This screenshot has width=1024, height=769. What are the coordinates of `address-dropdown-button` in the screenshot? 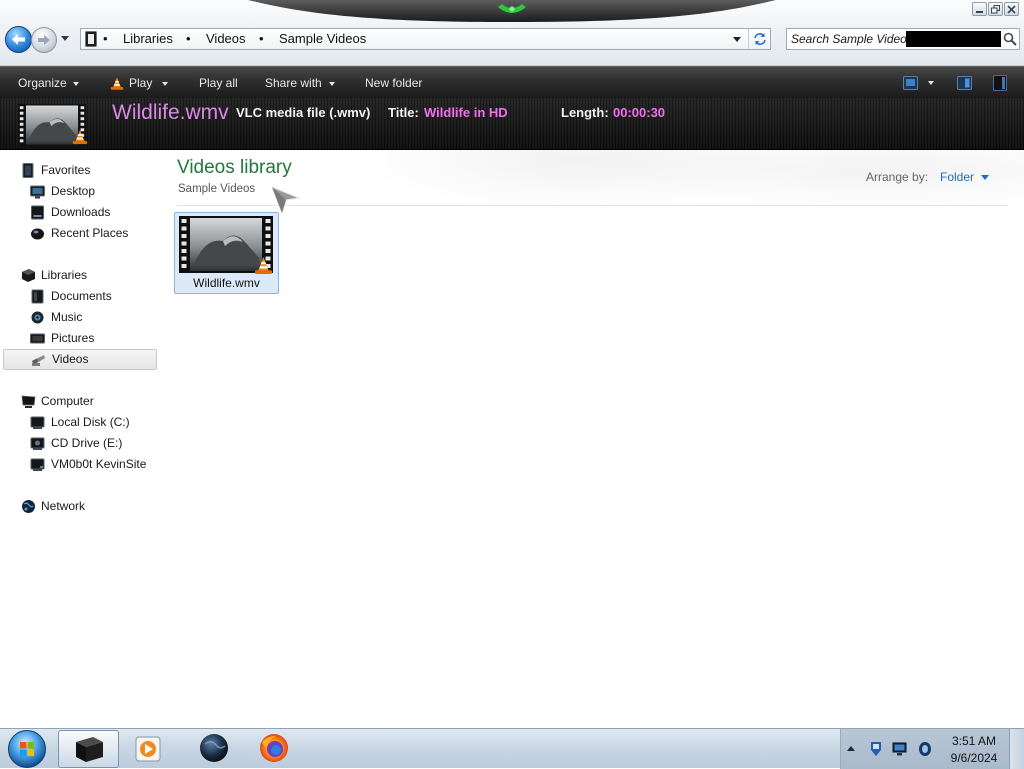 It's located at (737, 39).